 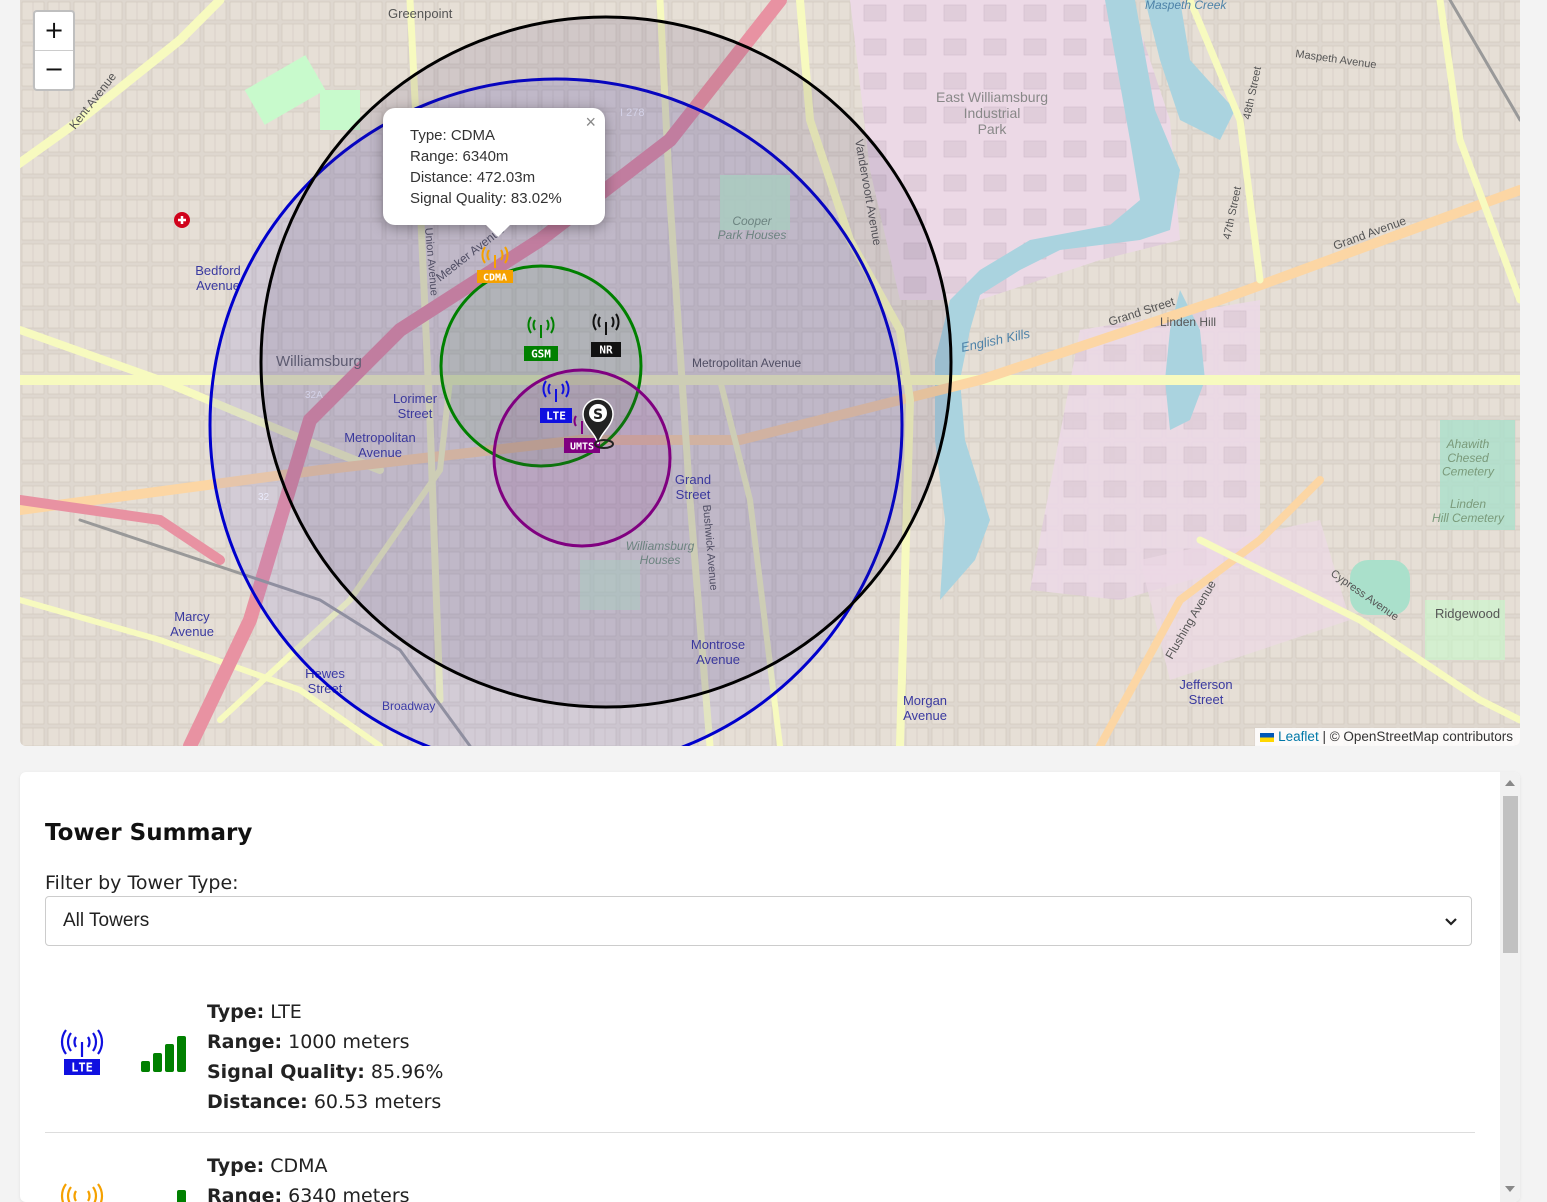 I want to click on scroll-up-arrow-icon, so click(x=1510, y=783).